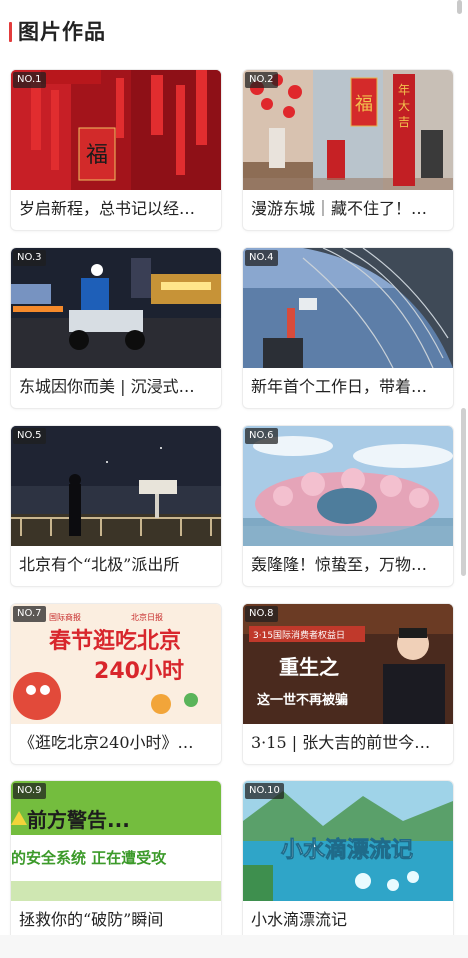  I want to click on image-text: 的安全系统 正在遭受攻, so click(89, 858).